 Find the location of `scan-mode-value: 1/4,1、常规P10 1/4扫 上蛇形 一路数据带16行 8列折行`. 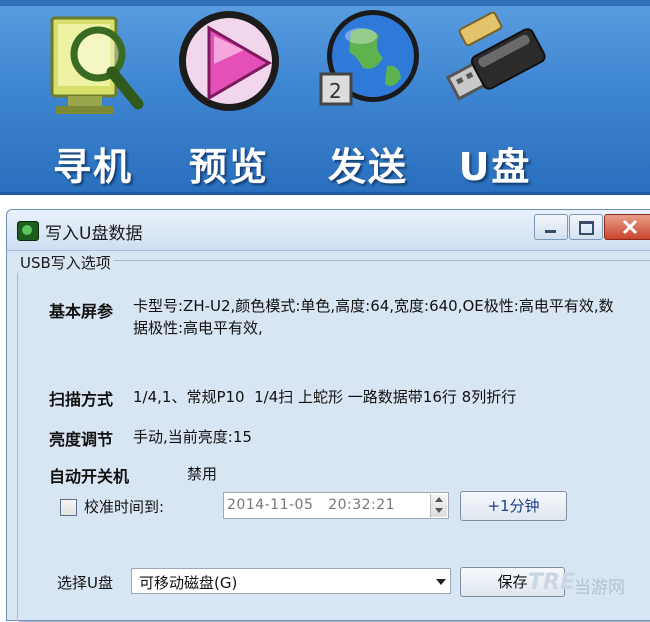

scan-mode-value: 1/4,1、常规P10 1/4扫 上蛇形 一路数据带16行 8列折行 is located at coordinates (325, 397).